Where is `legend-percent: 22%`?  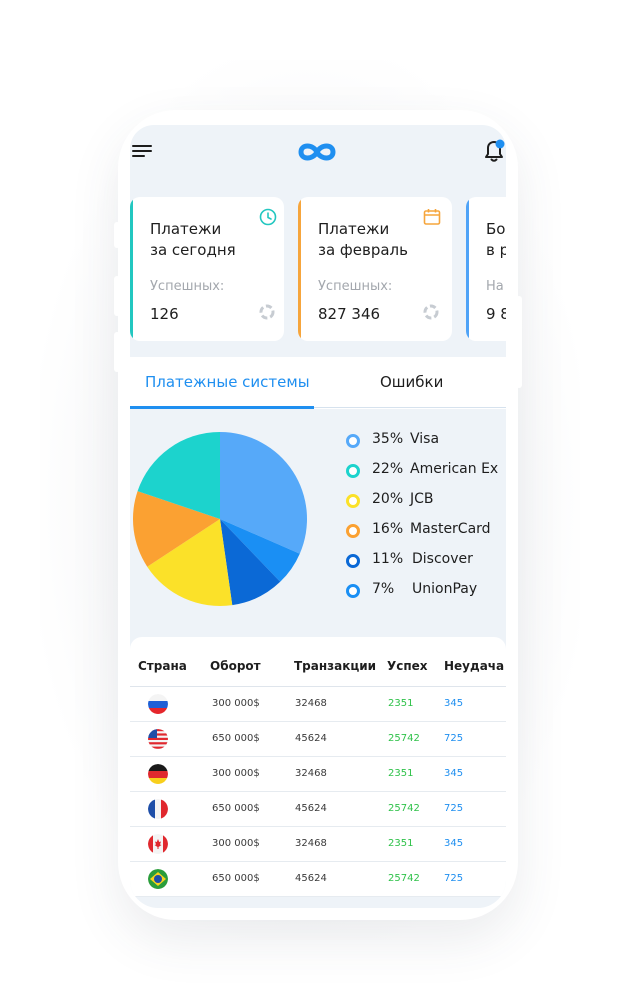
legend-percent: 22% is located at coordinates (388, 469).